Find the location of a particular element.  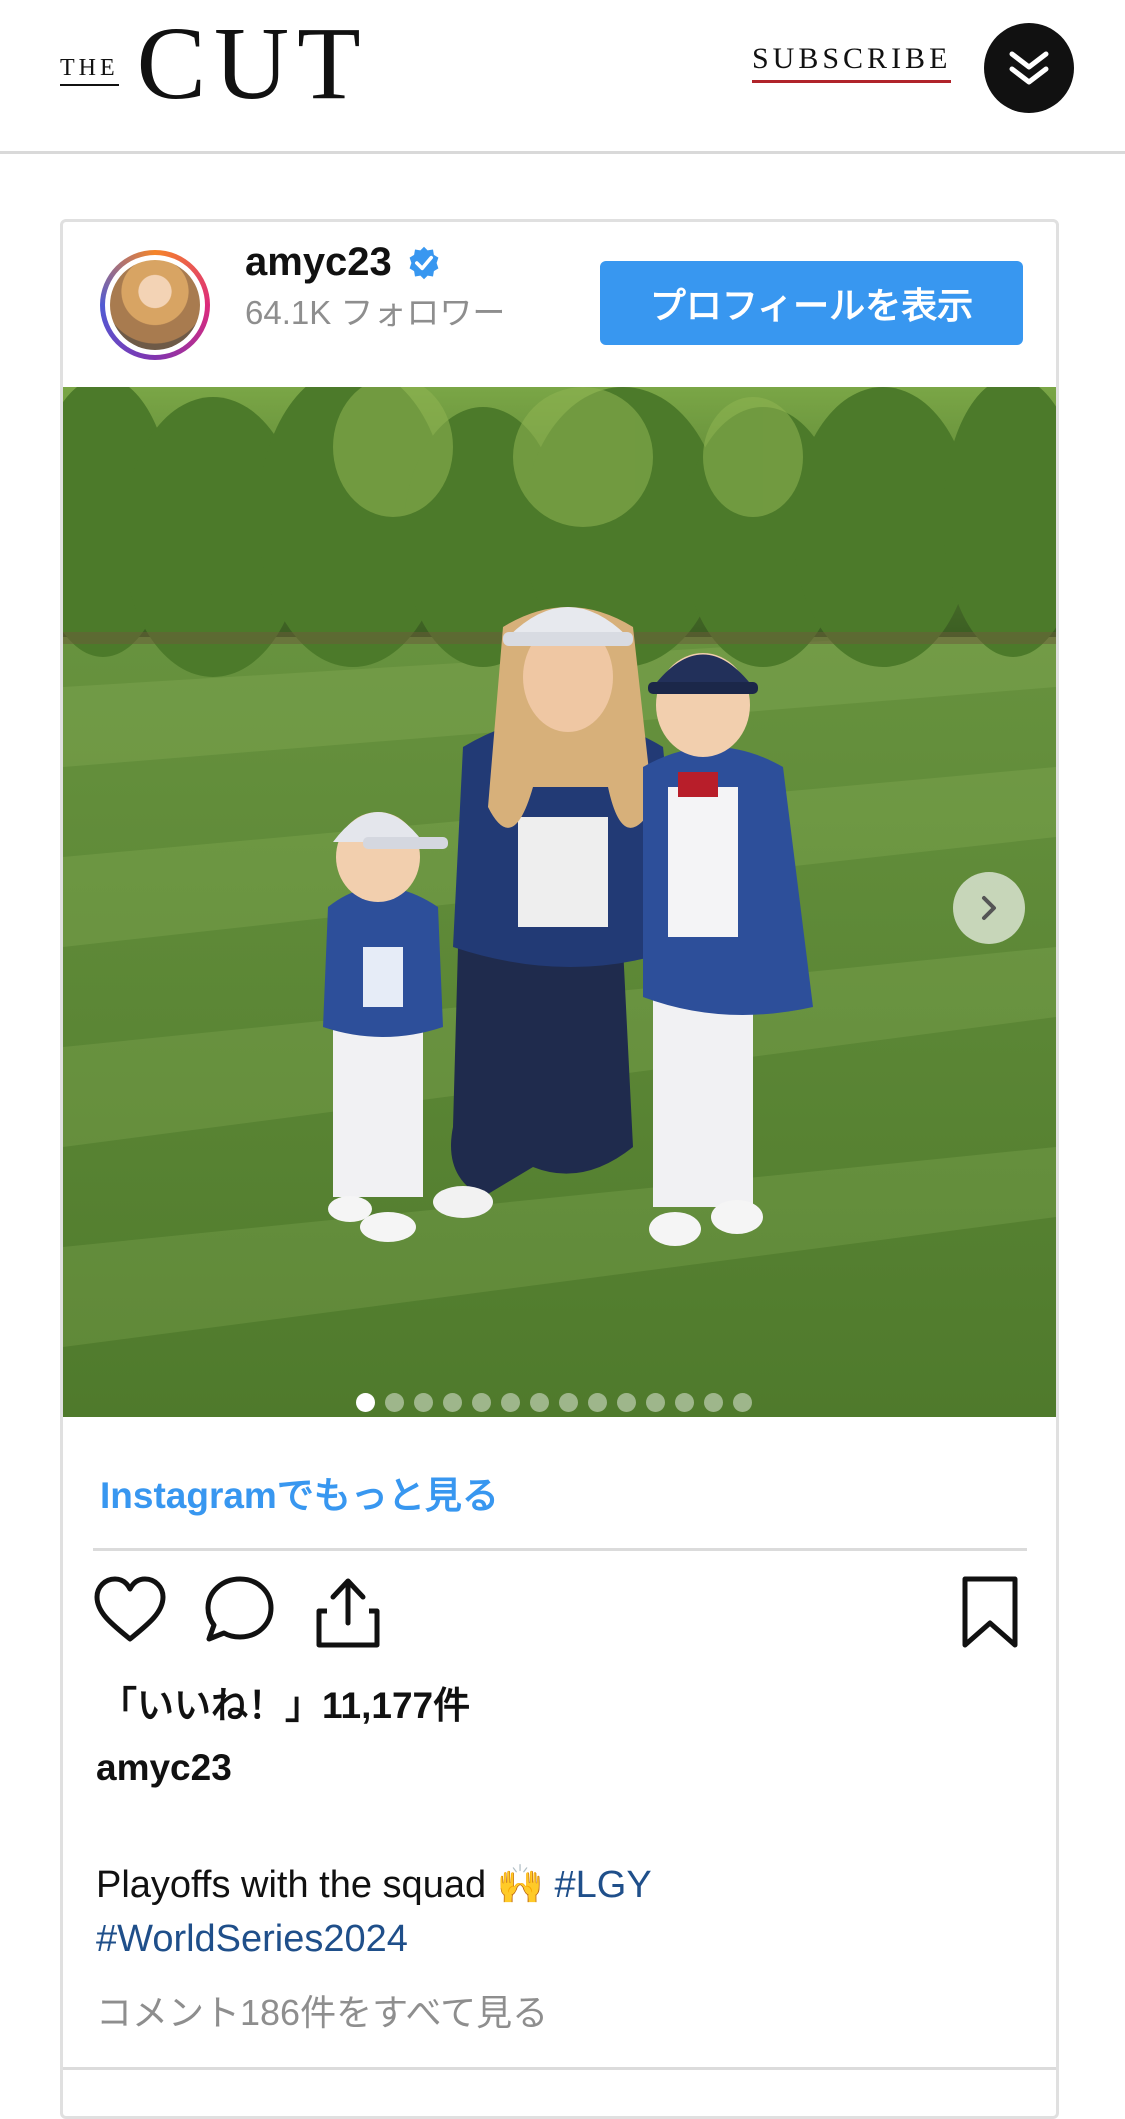

menu-button is located at coordinates (1029, 68).